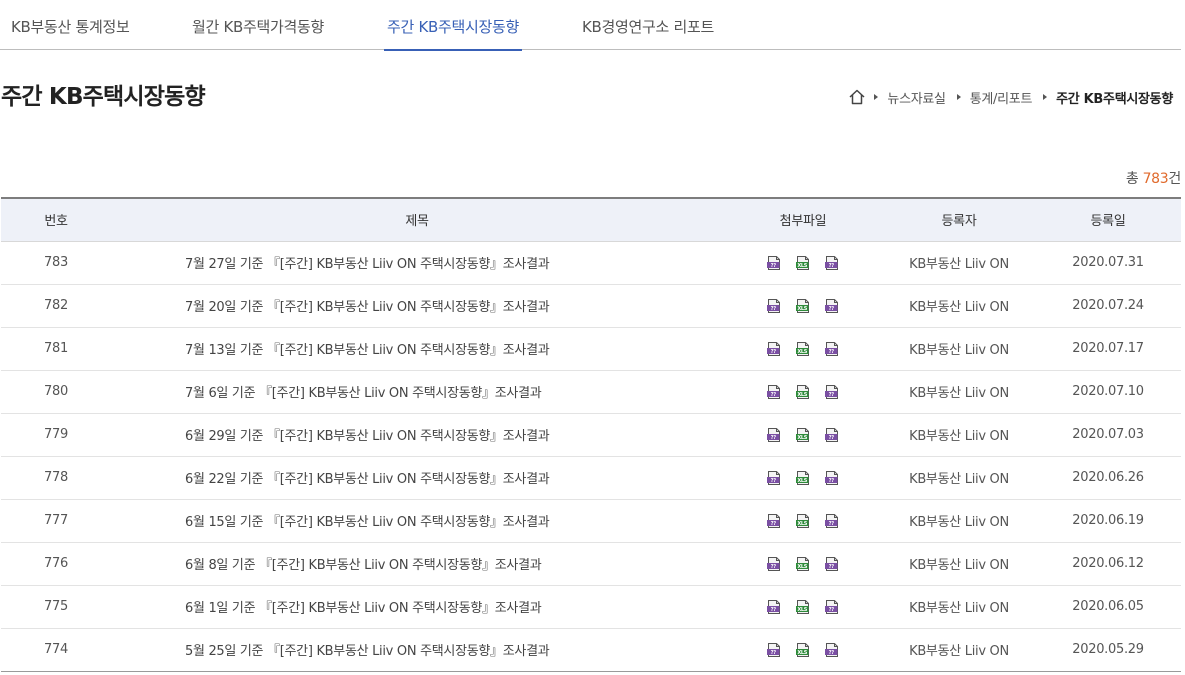  I want to click on breadcrumb: 뉴스자료실 통계/리포트 주간 KB주택시장동향, so click(1010, 97).